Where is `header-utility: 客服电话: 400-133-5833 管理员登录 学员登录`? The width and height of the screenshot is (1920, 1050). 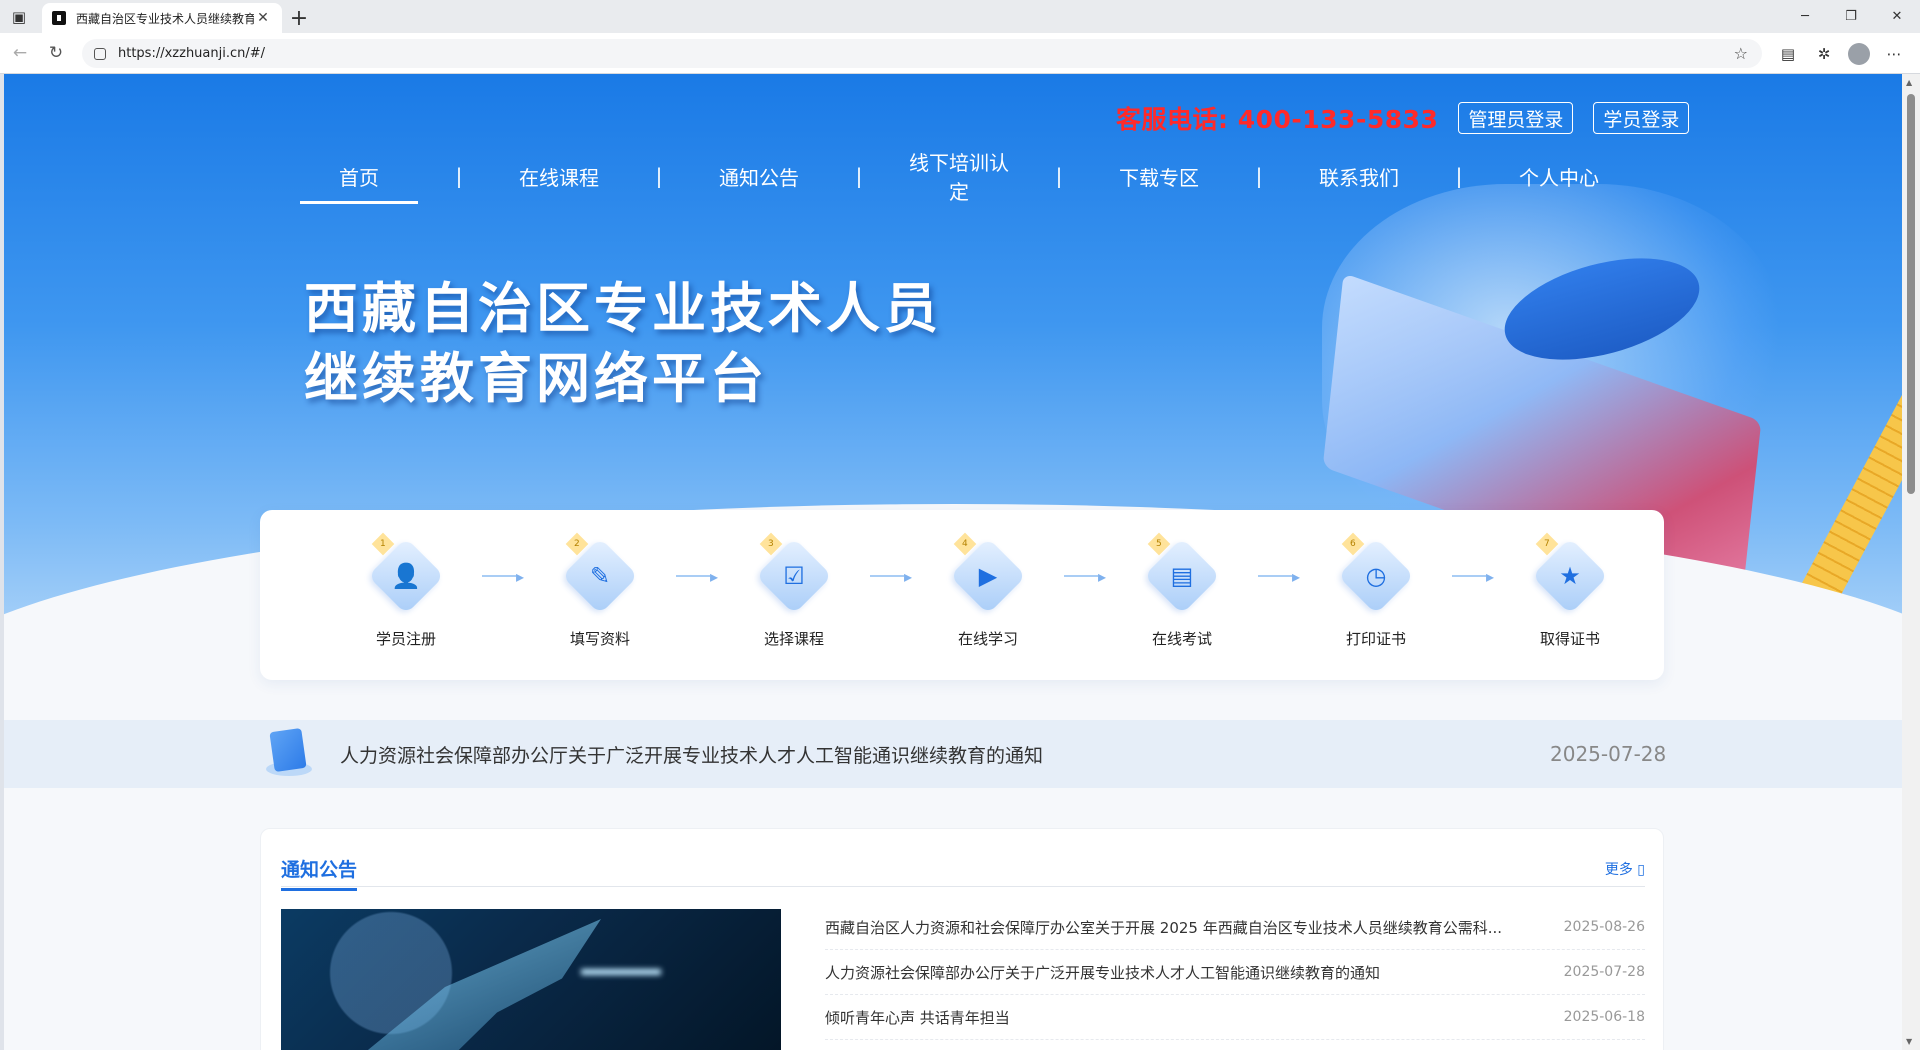
header-utility: 客服电话: 400-133-5833 管理员登录 学员登录 is located at coordinates (1403, 118).